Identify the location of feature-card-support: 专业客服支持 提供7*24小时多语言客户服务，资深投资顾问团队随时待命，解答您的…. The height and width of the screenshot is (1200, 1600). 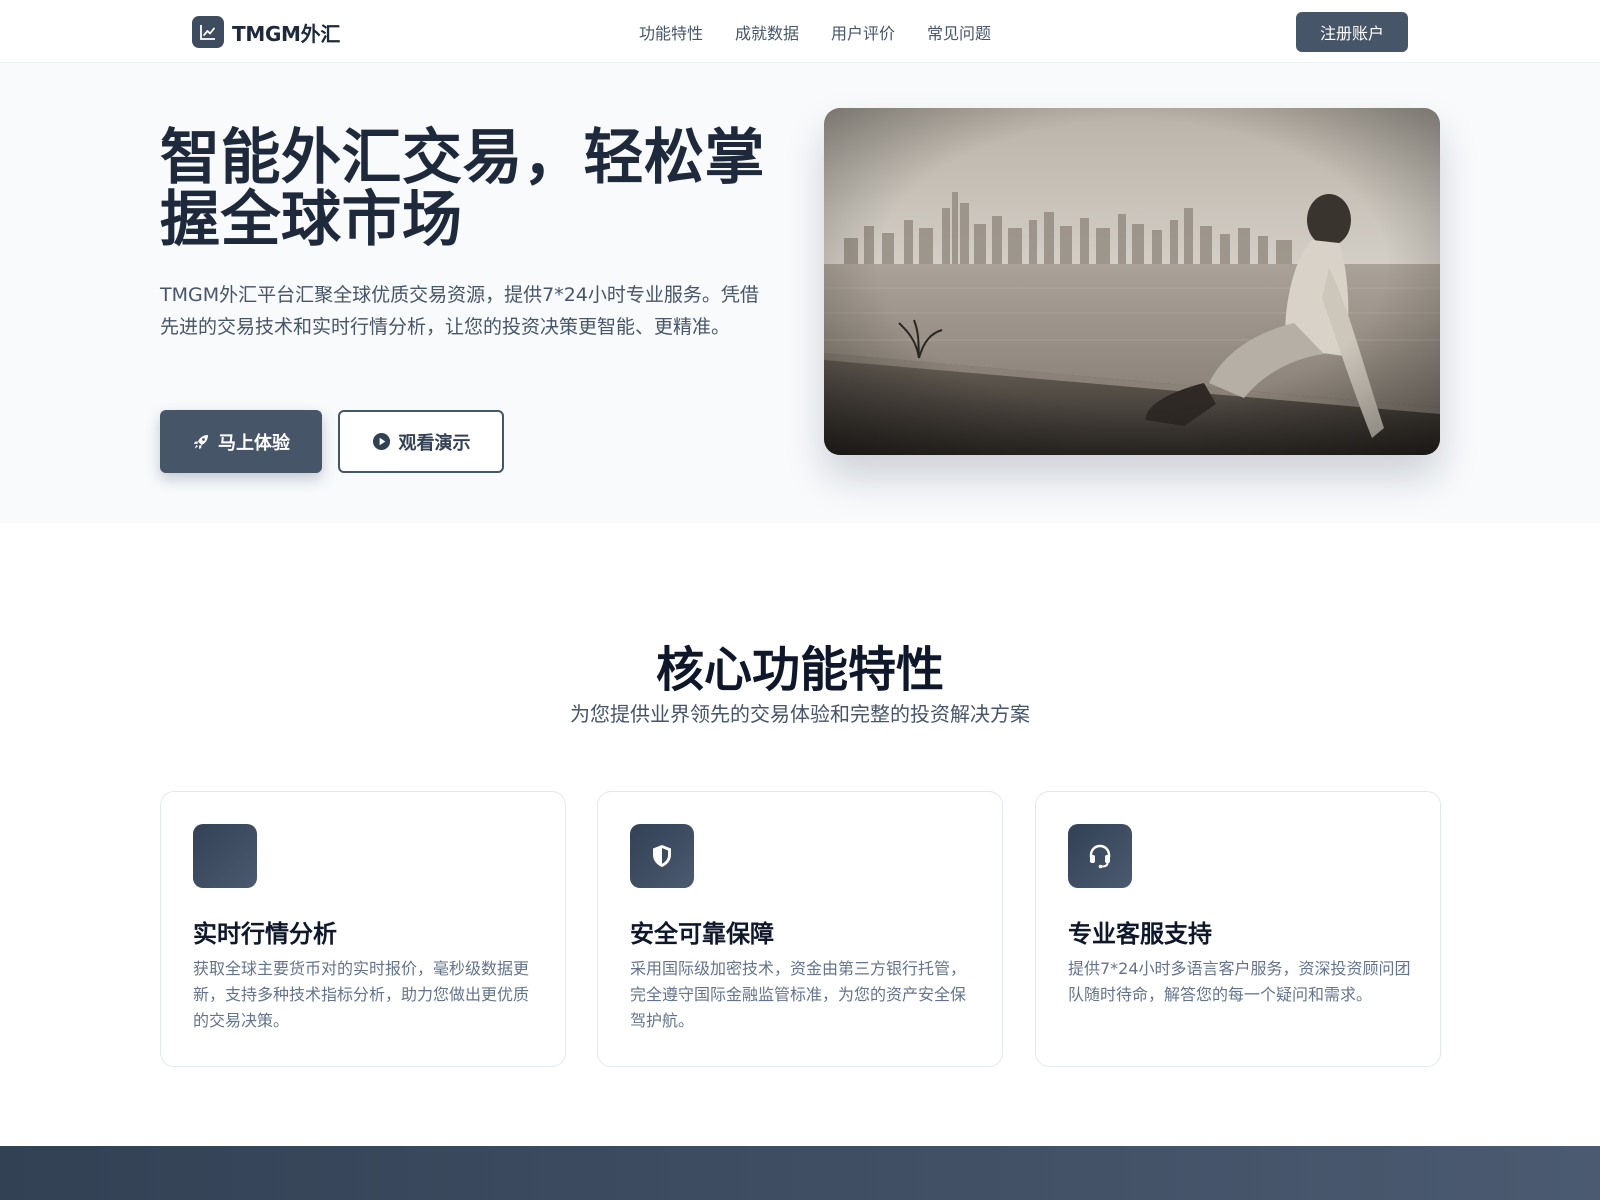
(1238, 929).